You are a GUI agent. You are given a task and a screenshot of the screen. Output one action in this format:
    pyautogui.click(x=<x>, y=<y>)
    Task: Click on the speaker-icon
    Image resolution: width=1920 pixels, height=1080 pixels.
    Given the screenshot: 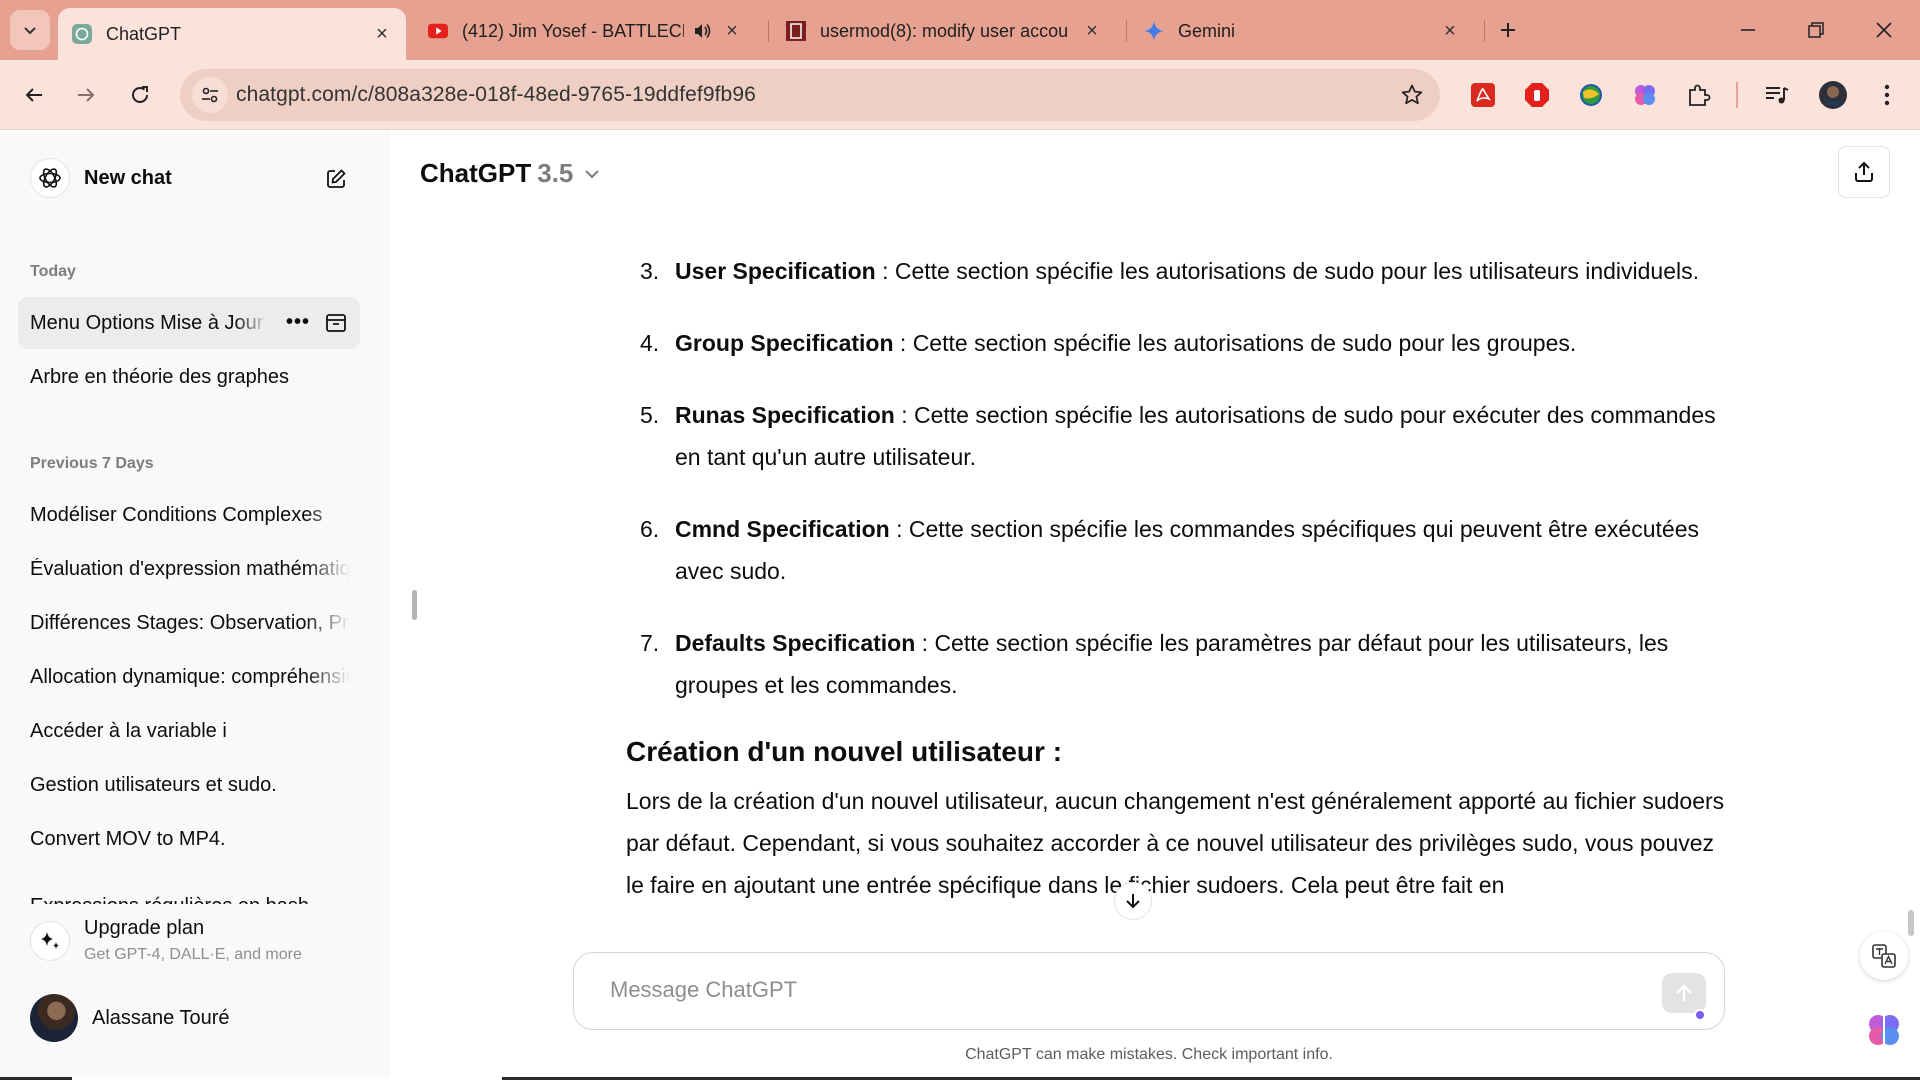 What is the action you would take?
    pyautogui.click(x=702, y=31)
    